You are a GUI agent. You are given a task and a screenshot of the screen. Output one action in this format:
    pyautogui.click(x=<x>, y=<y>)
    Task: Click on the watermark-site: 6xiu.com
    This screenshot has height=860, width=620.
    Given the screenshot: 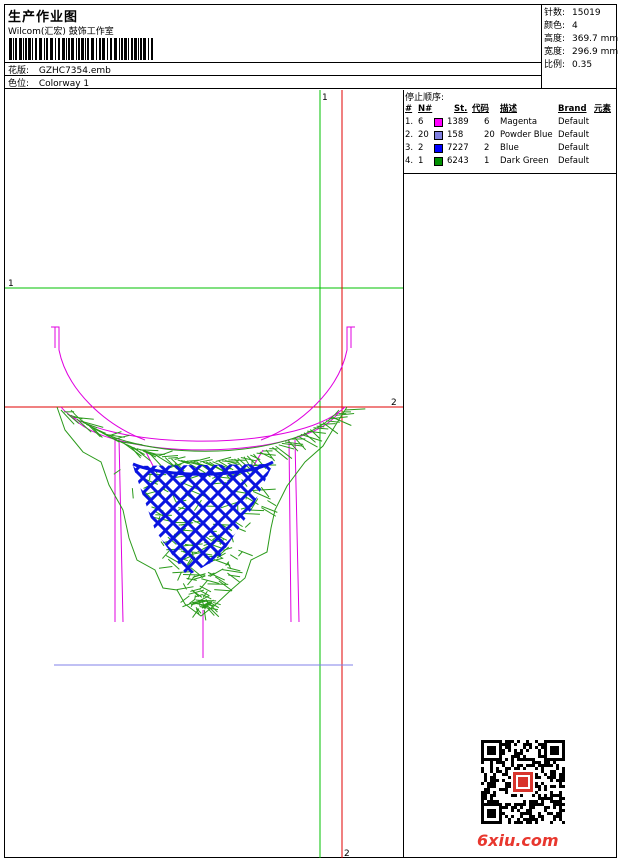 What is the action you would take?
    pyautogui.click(x=518, y=840)
    